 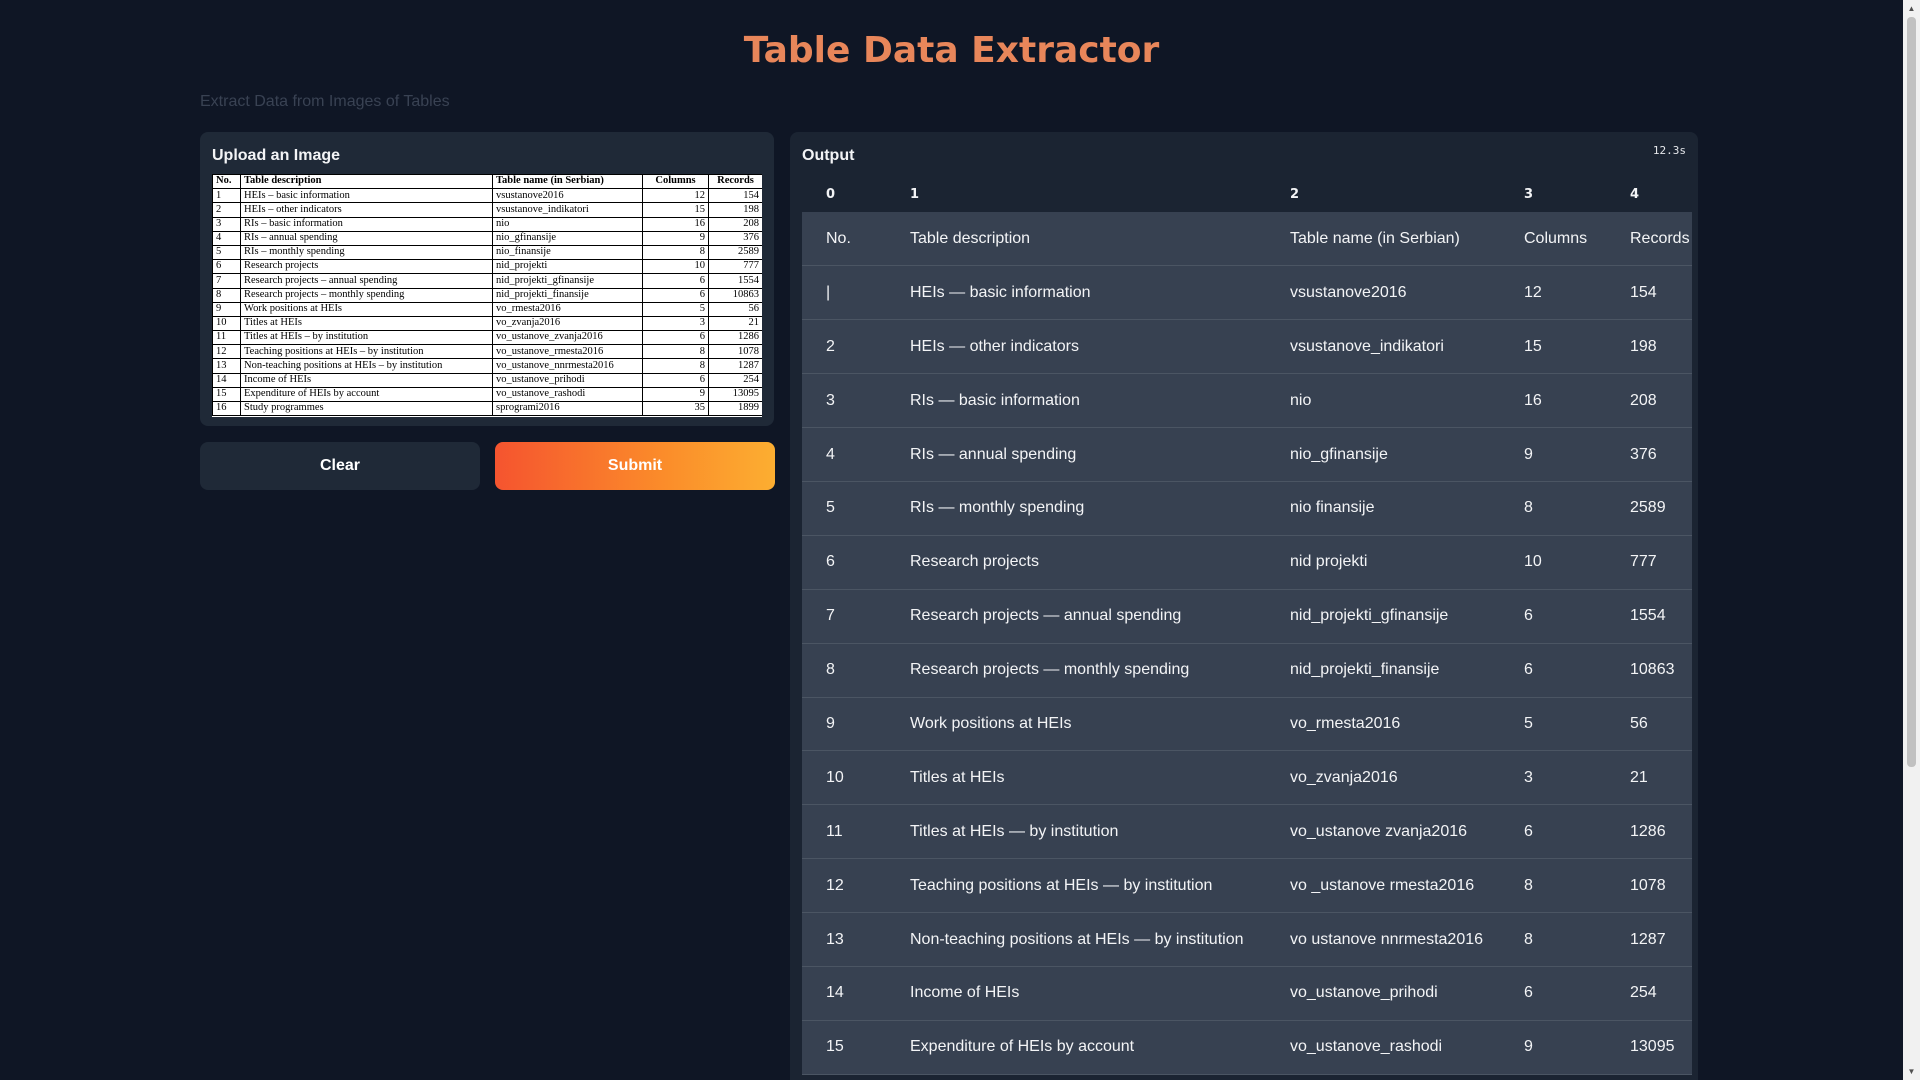 I want to click on column-index-header: 2, so click(x=1383, y=194).